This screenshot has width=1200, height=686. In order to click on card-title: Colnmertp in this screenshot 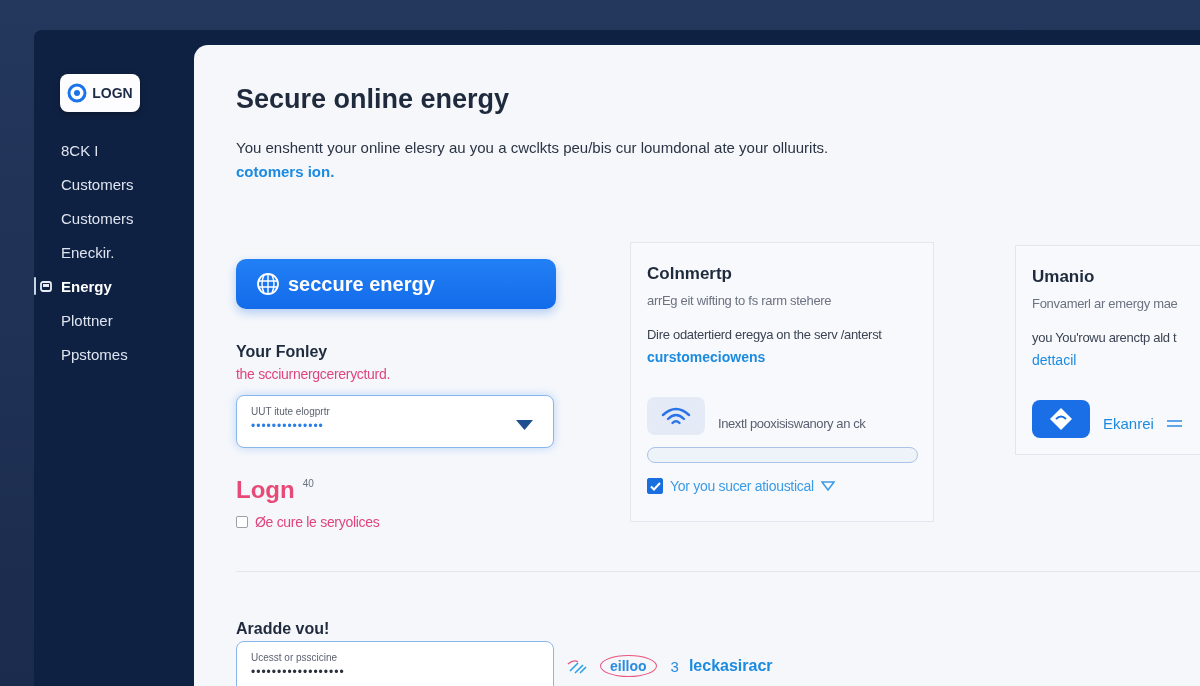, I will do `click(689, 274)`.